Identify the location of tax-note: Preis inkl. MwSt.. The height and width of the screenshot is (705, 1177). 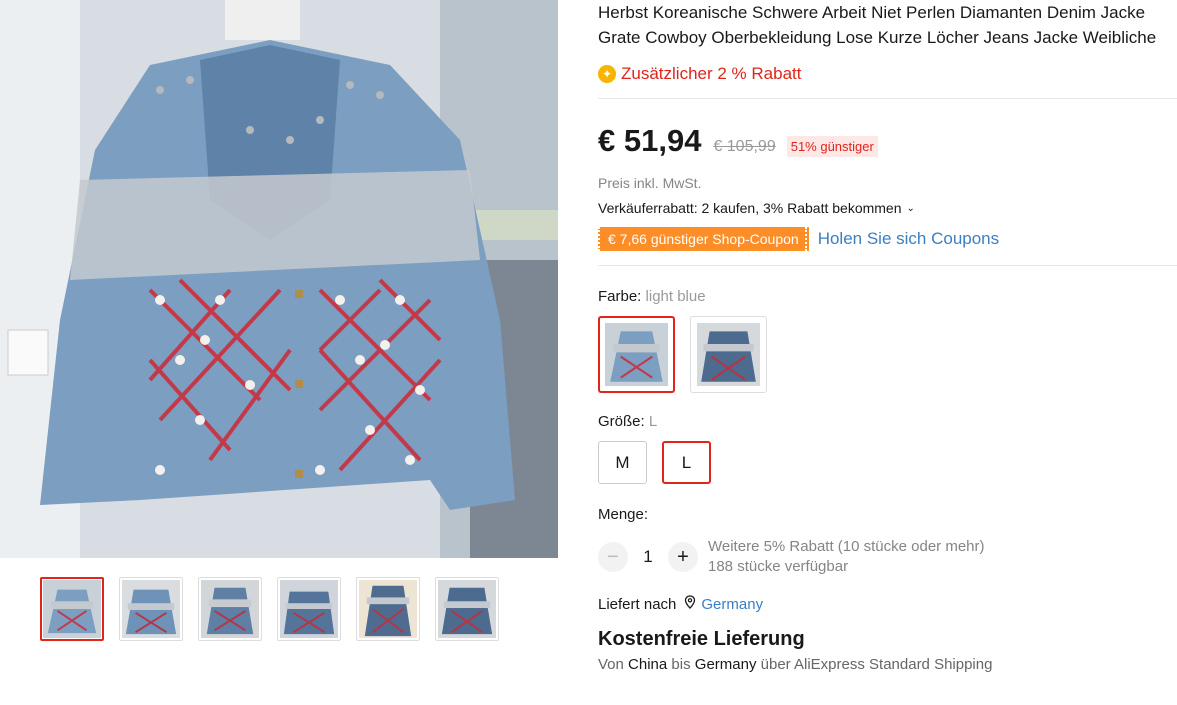
(650, 183).